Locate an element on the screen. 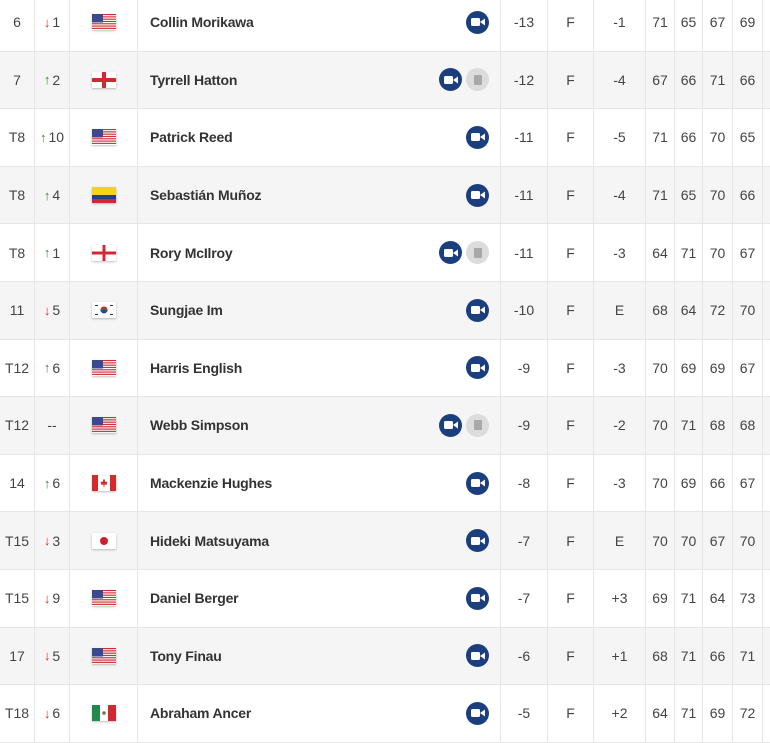 This screenshot has height=743, width=770. movement: ↓ 1 is located at coordinates (52, 25).